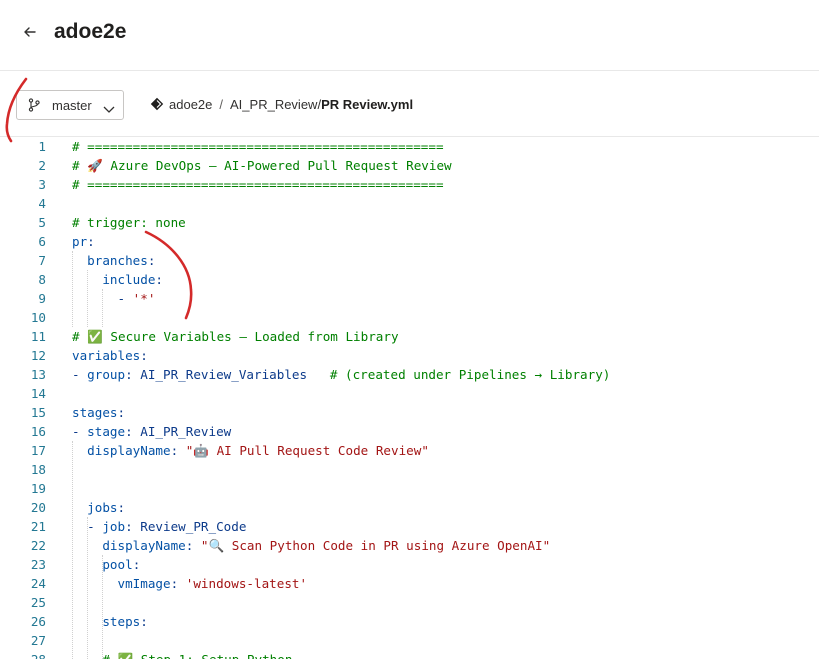  What do you see at coordinates (409, 602) in the screenshot?
I see `code-line: 25` at bounding box center [409, 602].